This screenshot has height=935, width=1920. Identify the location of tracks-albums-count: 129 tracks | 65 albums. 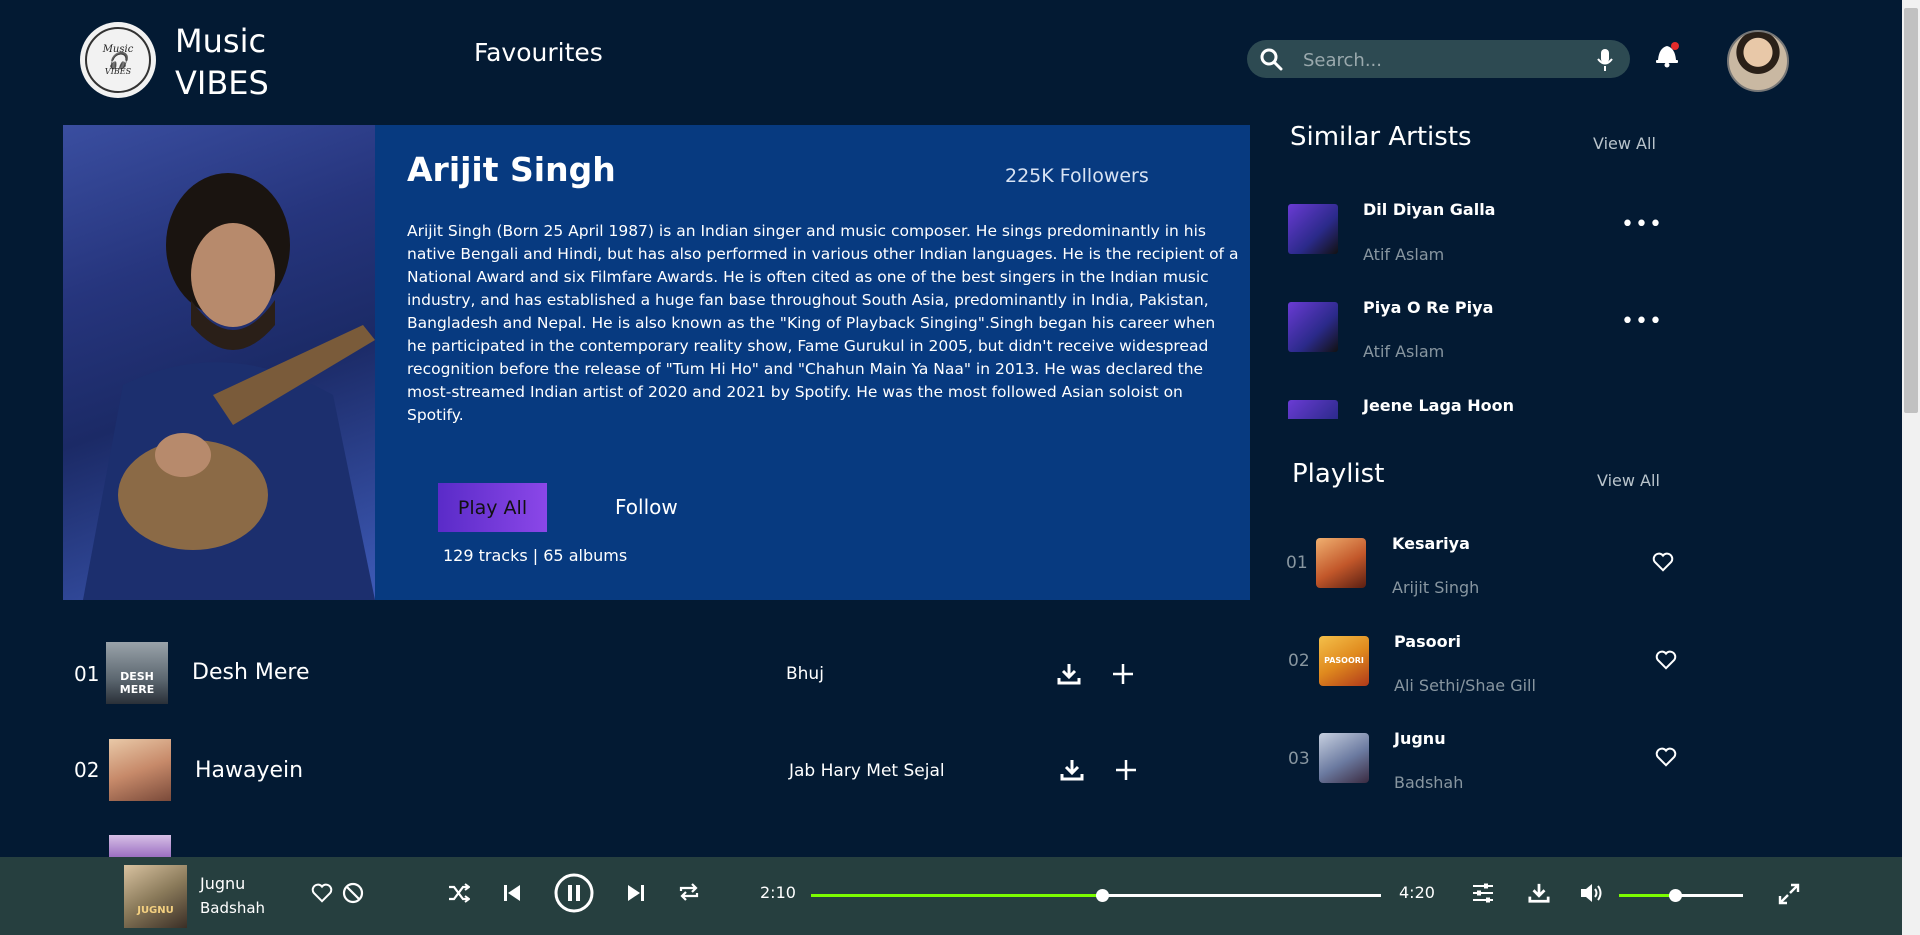
(535, 555).